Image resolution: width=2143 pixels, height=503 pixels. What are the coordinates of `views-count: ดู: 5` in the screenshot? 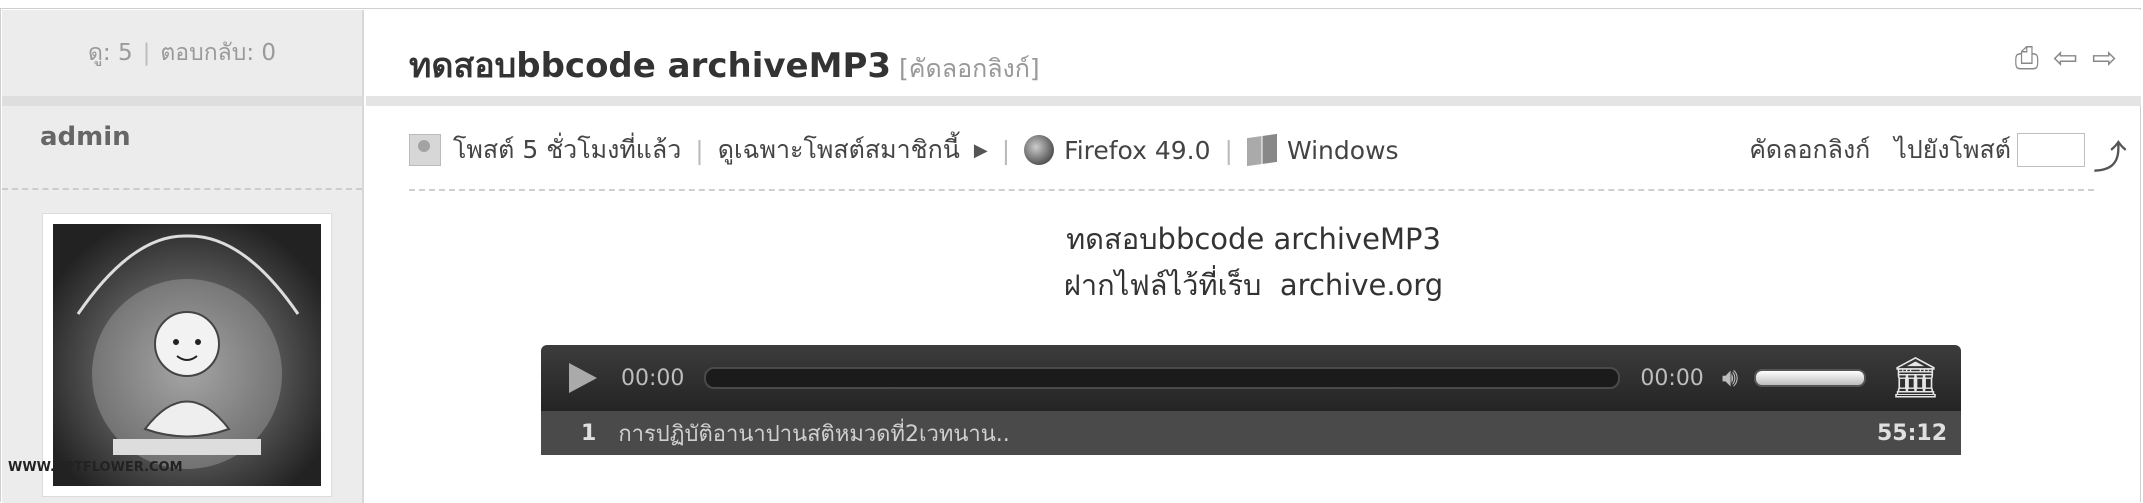 It's located at (110, 53).